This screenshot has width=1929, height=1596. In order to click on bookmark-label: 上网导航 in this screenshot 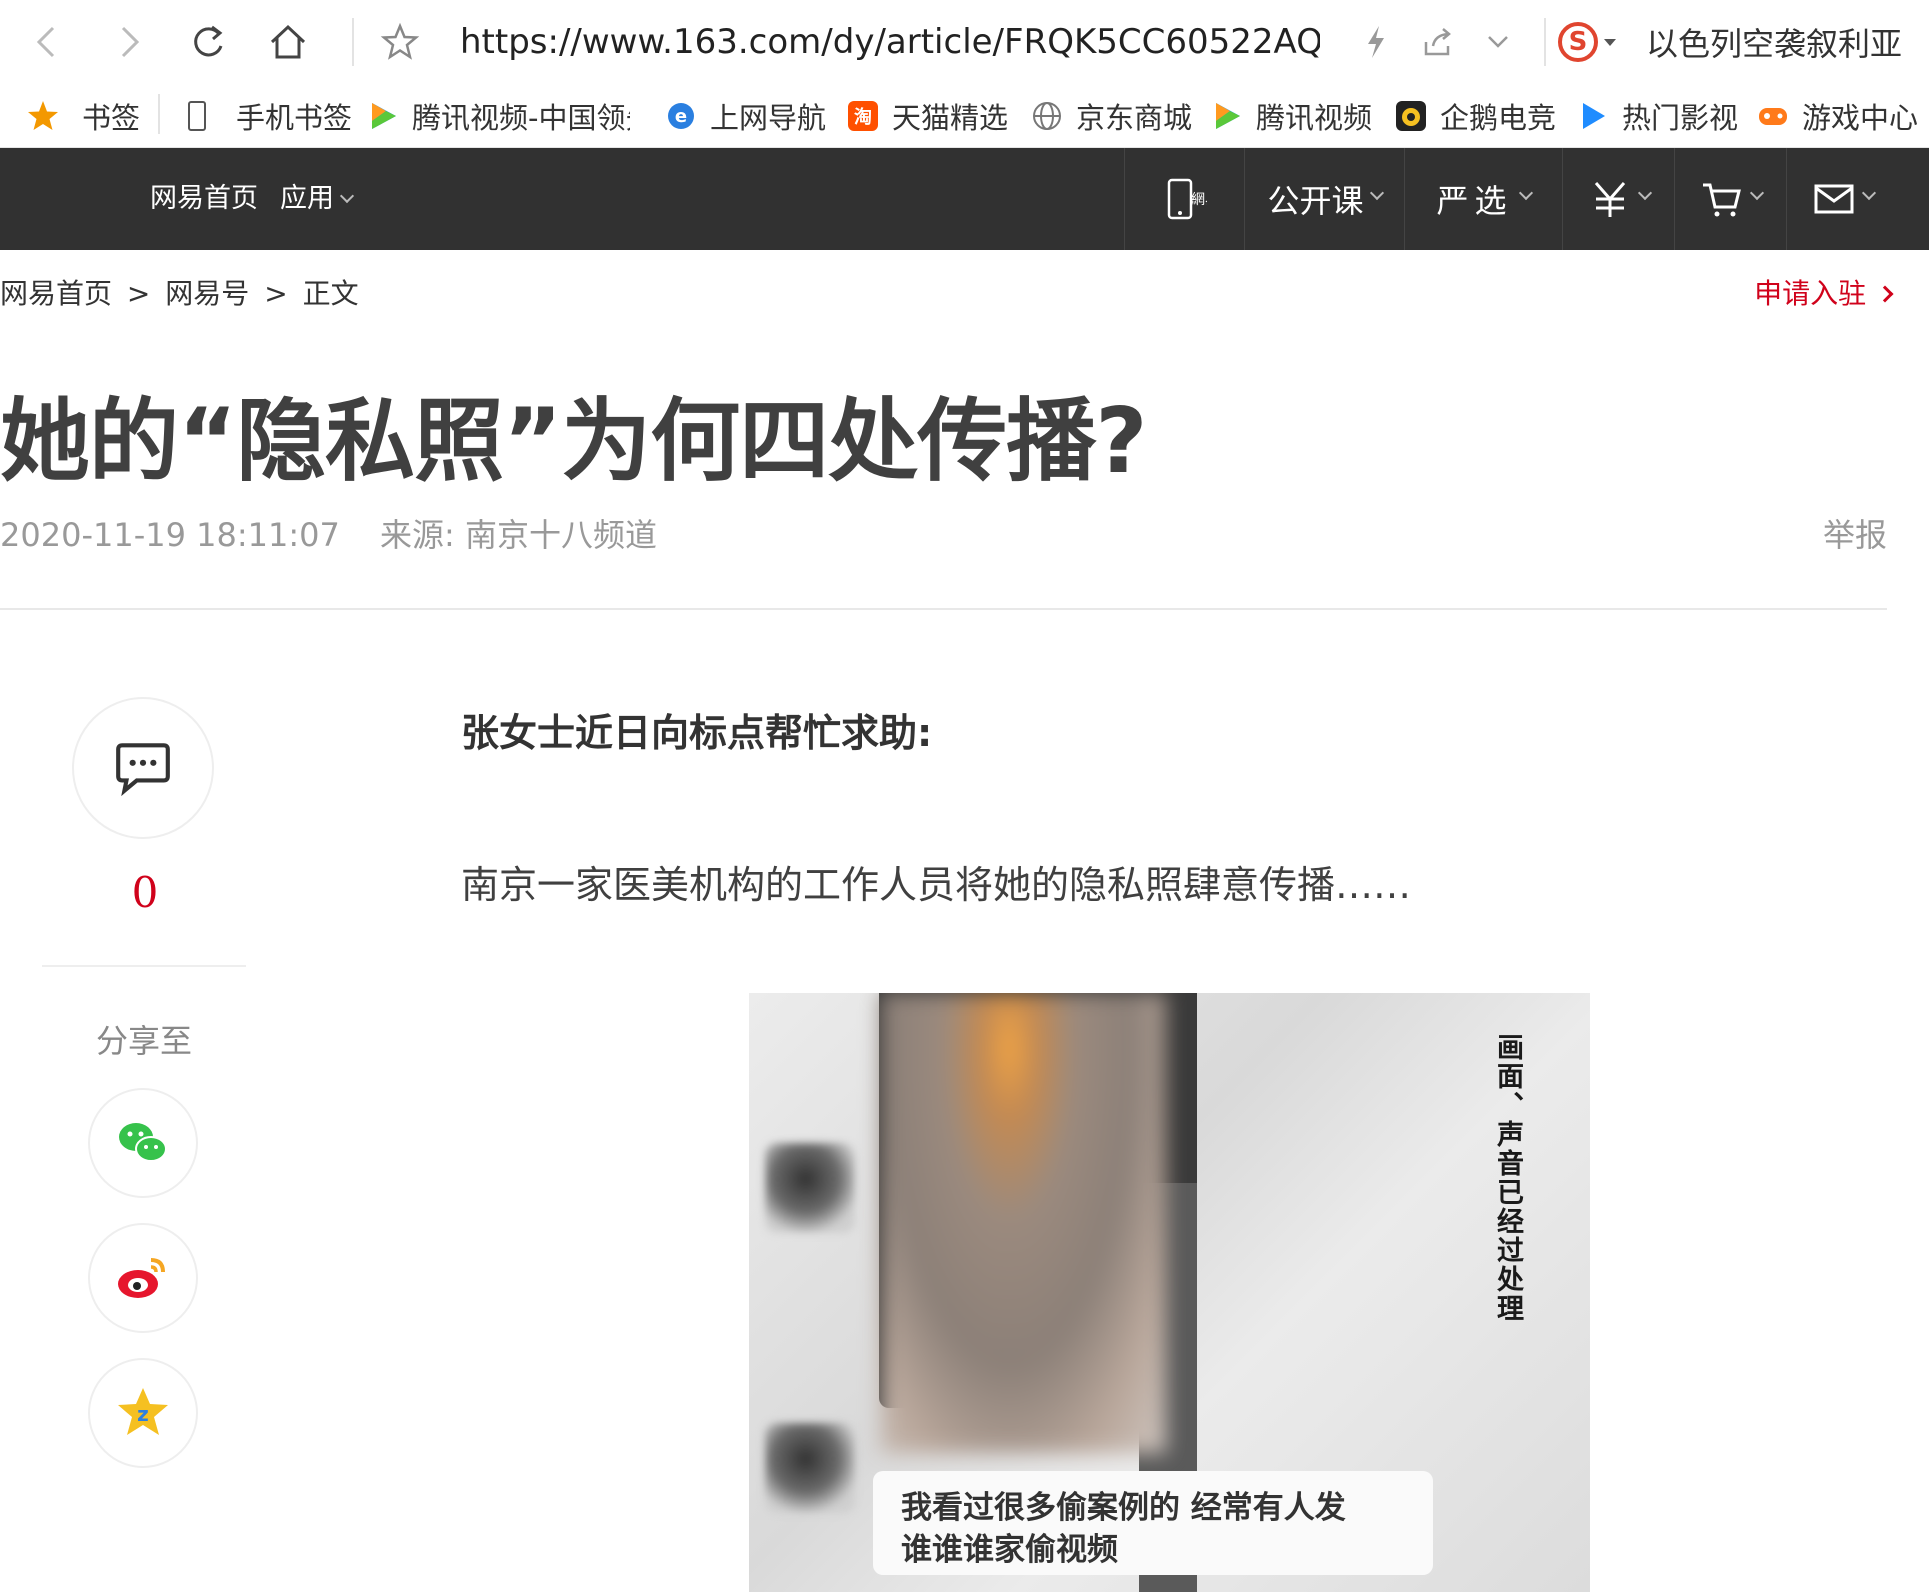, I will do `click(768, 118)`.